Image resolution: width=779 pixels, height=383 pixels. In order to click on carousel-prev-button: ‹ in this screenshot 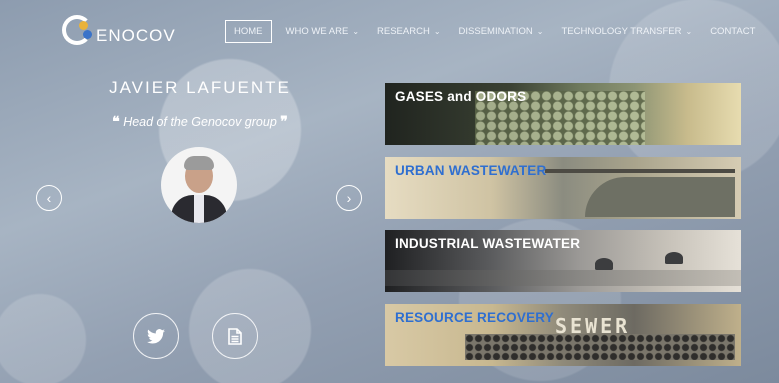, I will do `click(49, 198)`.